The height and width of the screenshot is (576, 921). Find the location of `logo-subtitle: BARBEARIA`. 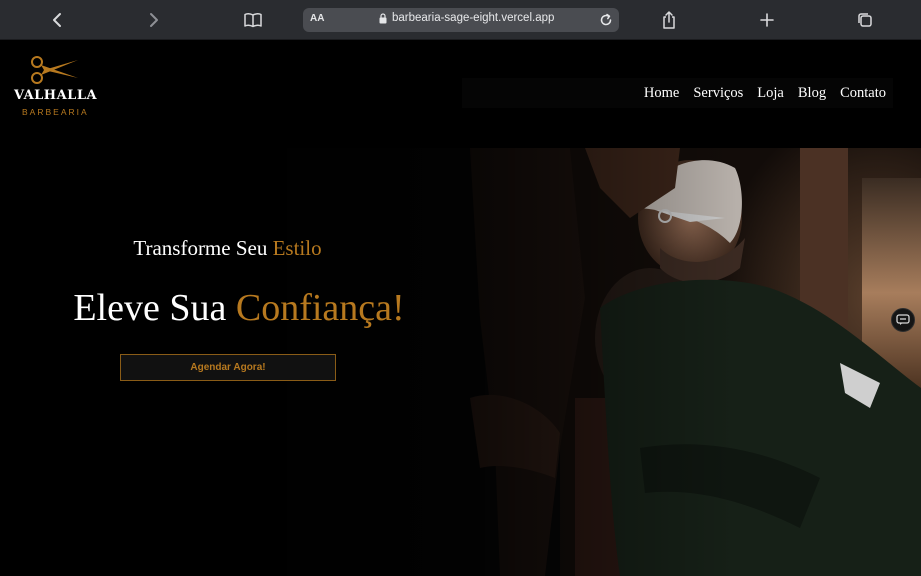

logo-subtitle: BARBEARIA is located at coordinates (55, 112).